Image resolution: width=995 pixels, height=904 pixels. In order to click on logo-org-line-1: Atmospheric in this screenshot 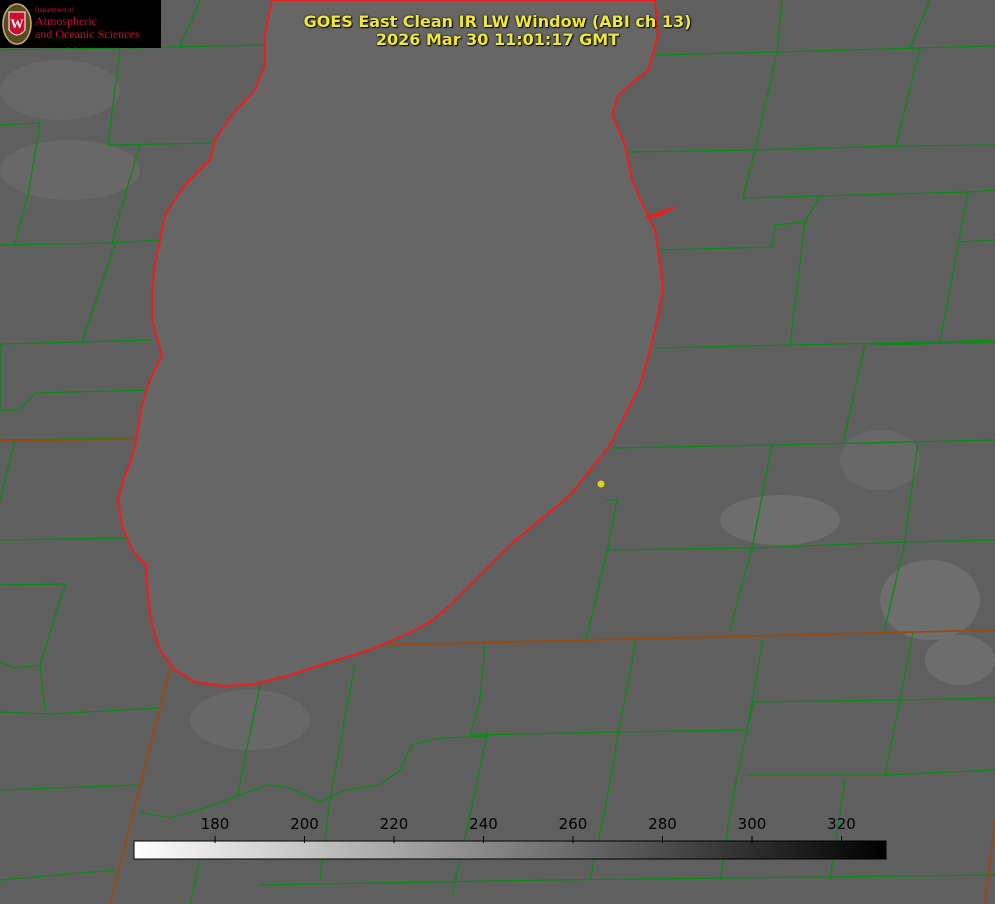, I will do `click(66, 21)`.